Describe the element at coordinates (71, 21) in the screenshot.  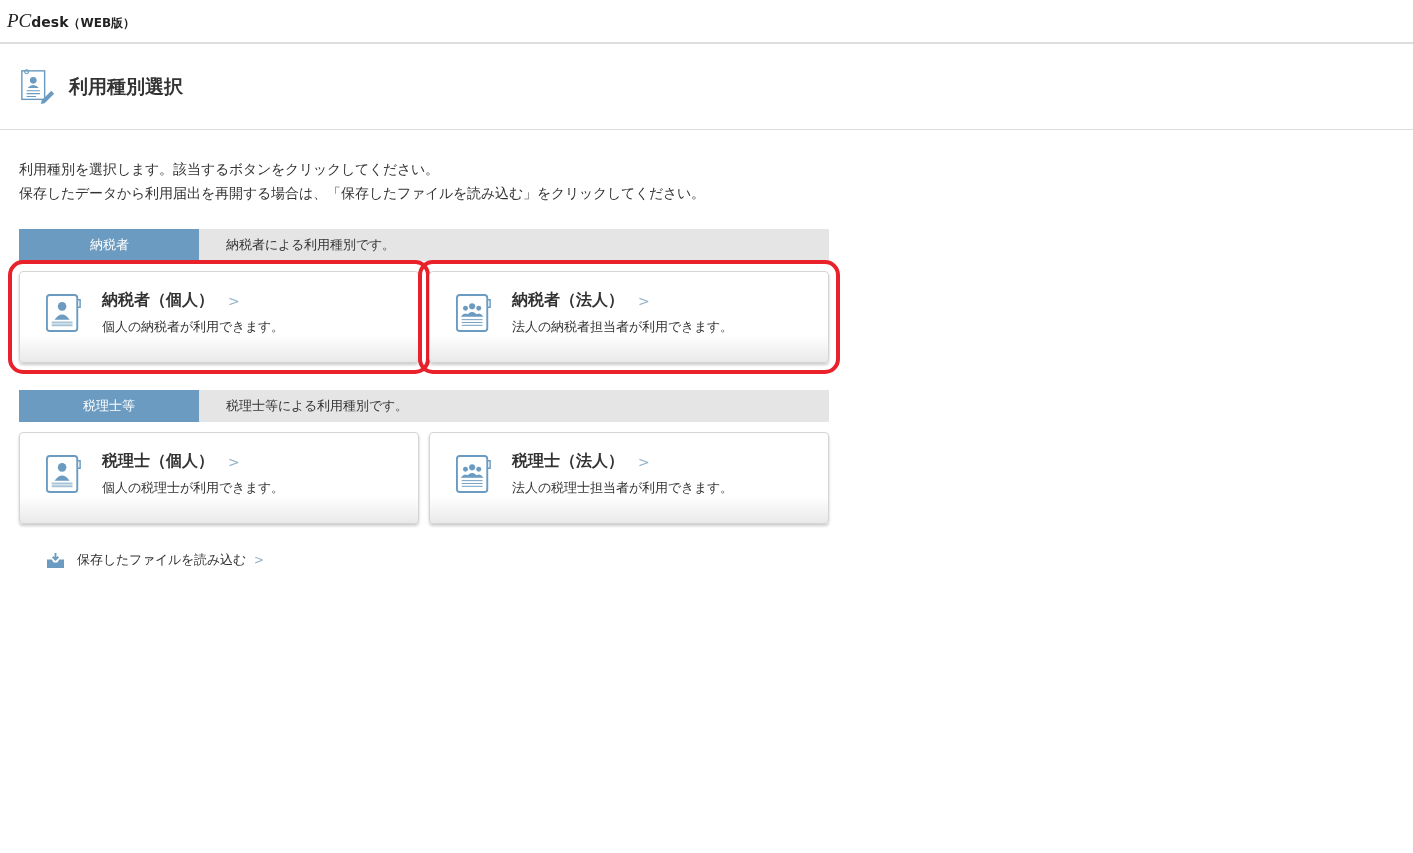
I see `app-logo: PCdesk（WEB版）` at that location.